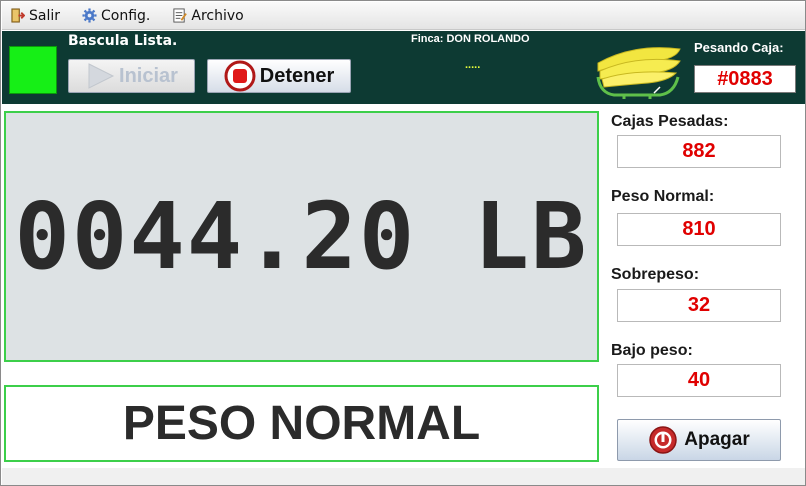 This screenshot has width=806, height=486. I want to click on exit-icon, so click(18, 15).